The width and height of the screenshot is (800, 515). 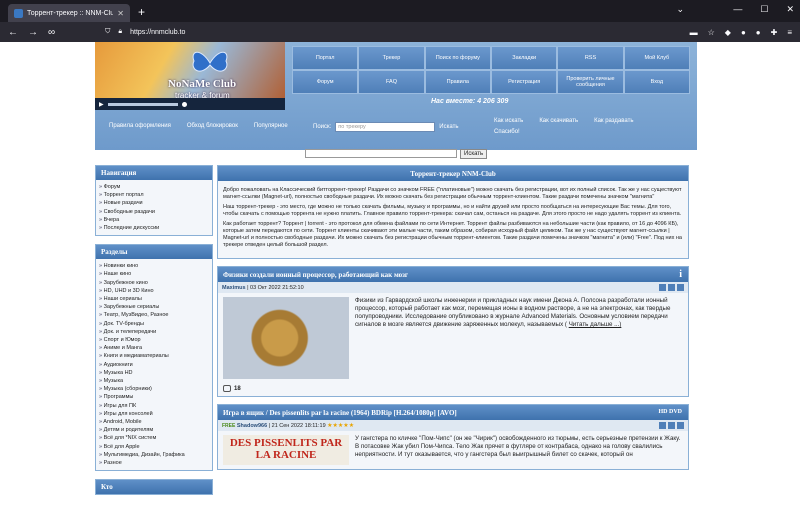 What do you see at coordinates (558, 121) in the screenshot?
I see `help-link: Как скачивать` at bounding box center [558, 121].